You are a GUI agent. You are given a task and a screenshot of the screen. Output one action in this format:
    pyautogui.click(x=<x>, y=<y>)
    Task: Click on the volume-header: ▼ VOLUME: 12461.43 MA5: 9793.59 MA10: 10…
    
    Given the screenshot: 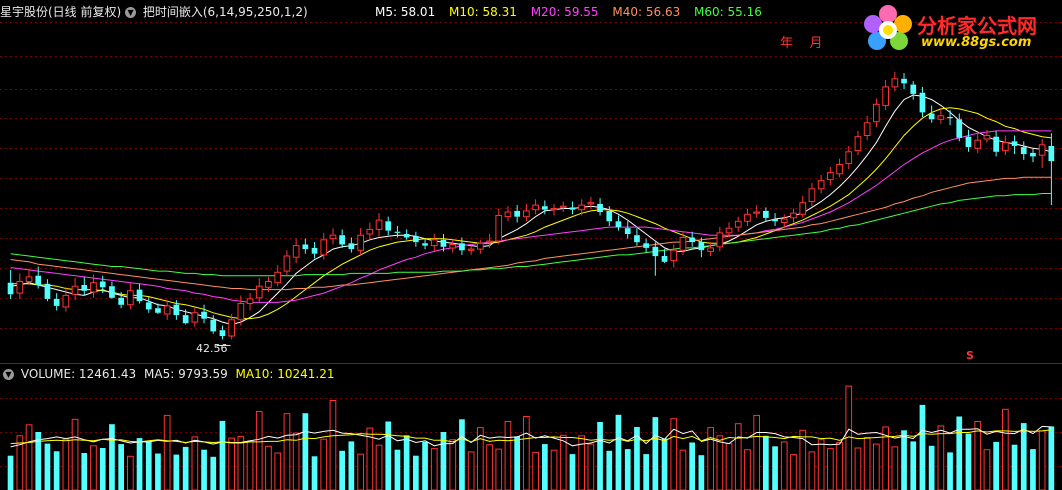 What is the action you would take?
    pyautogui.click(x=169, y=374)
    